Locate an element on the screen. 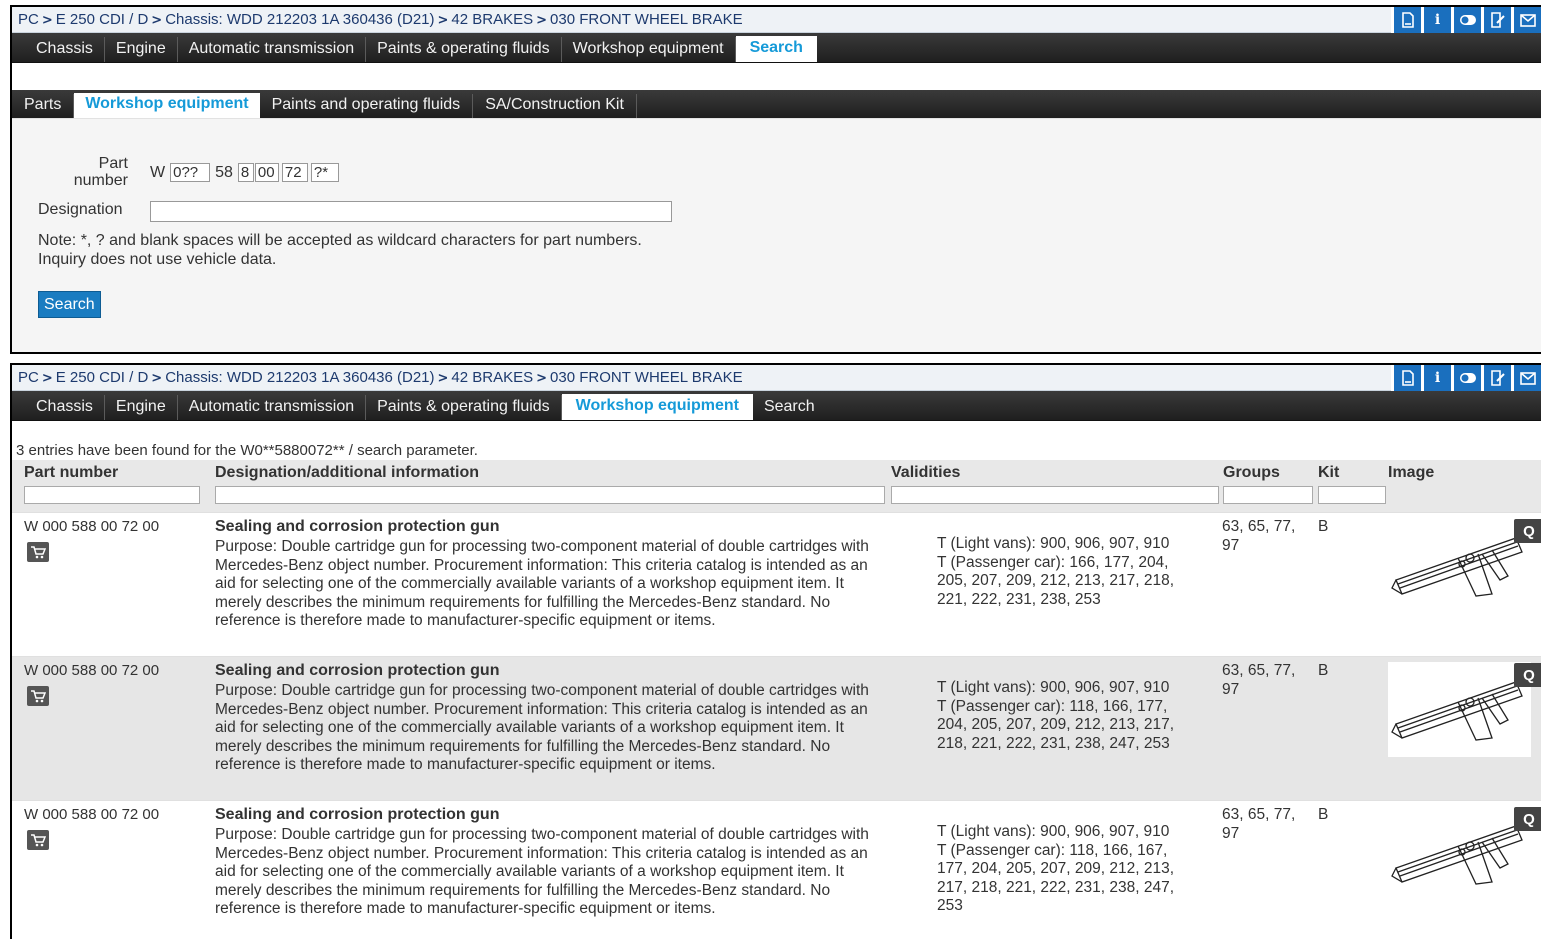  subtab-workshop-equipment: Workshop equipment is located at coordinates (167, 105).